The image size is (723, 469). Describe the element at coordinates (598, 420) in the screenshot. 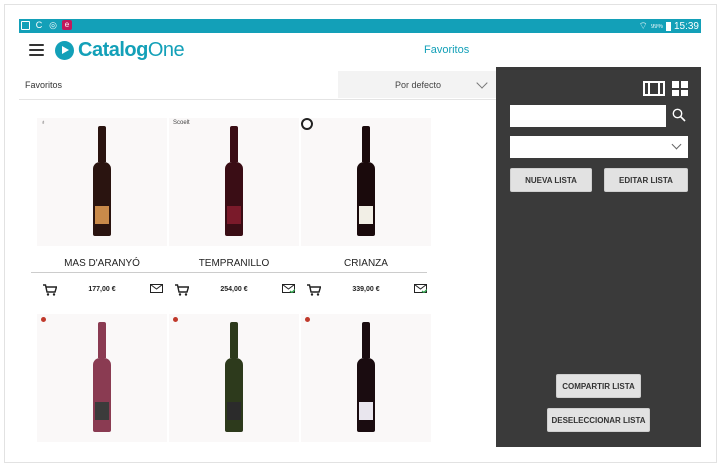

I see `deselect-list-button: DESELECCIONAR LISTA` at that location.